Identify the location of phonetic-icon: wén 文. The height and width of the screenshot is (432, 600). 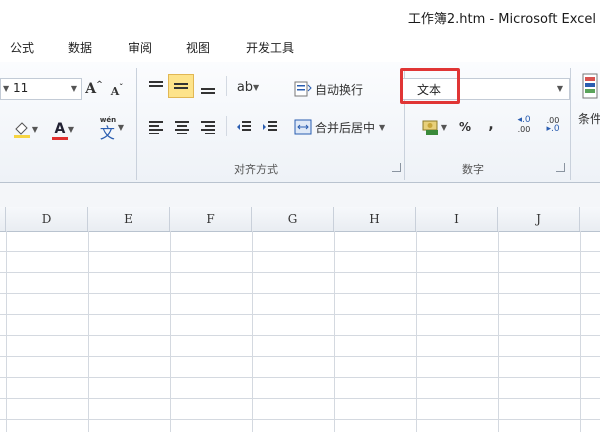
(108, 129).